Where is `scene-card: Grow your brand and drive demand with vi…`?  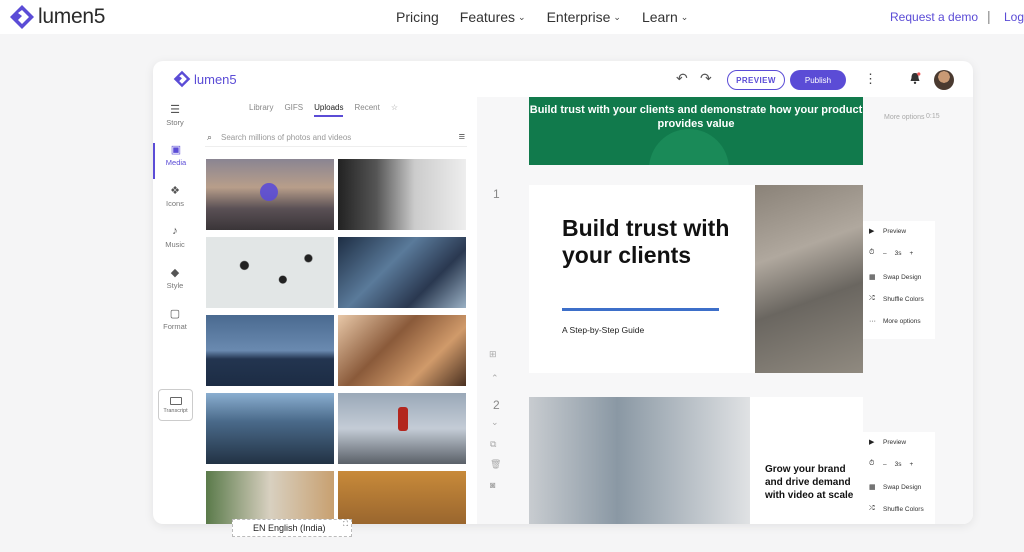 scene-card: Grow your brand and drive demand with vi… is located at coordinates (696, 460).